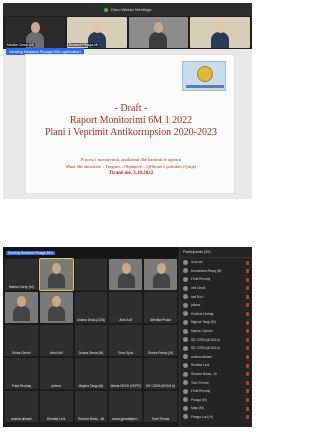  What do you see at coordinates (83, 45) in the screenshot?
I see `video-tile-name: Besiana Pinaga-Mi` at bounding box center [83, 45].